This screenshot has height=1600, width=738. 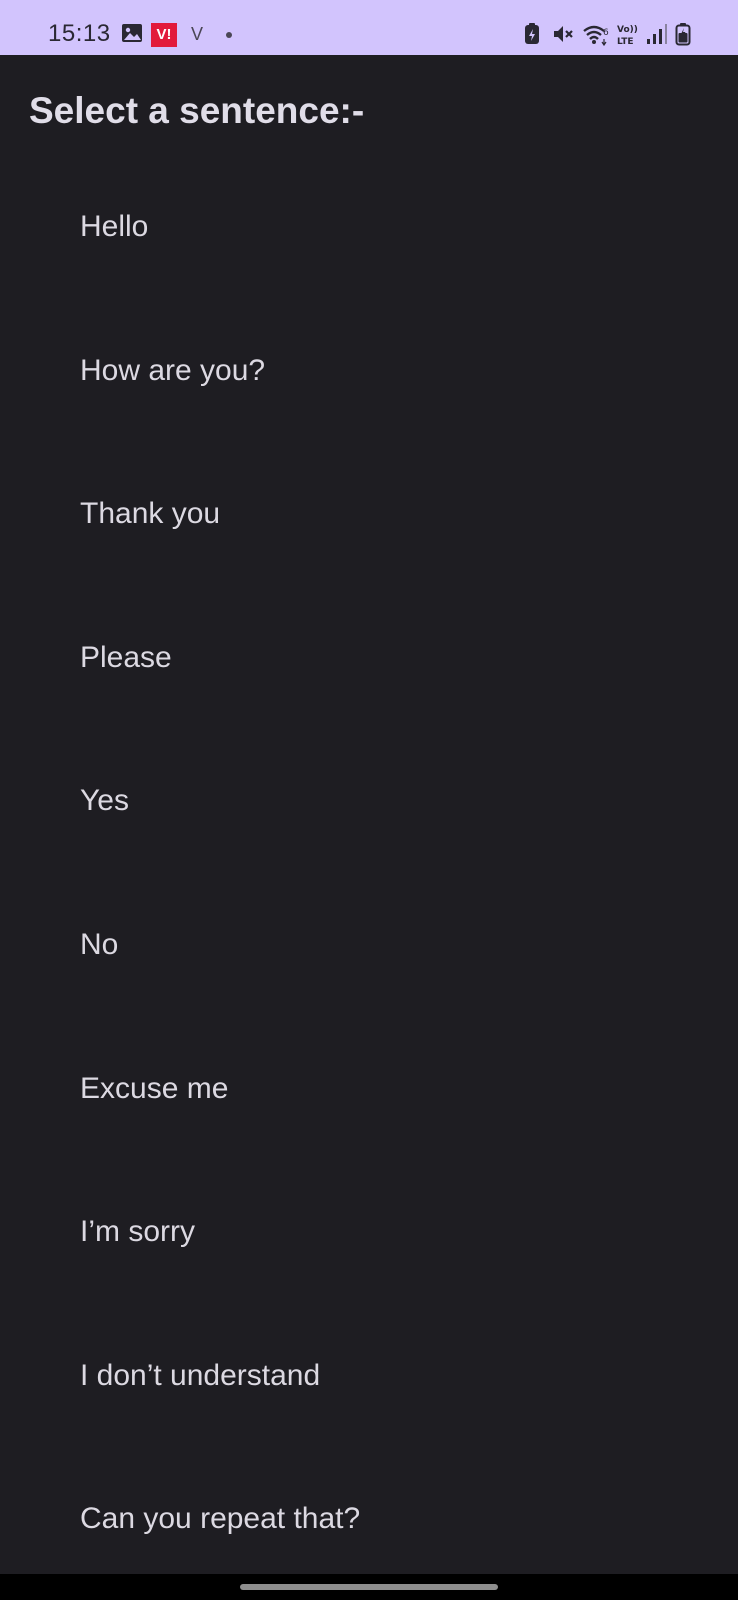 What do you see at coordinates (369, 1124) in the screenshot?
I see `list-item: Excuse me` at bounding box center [369, 1124].